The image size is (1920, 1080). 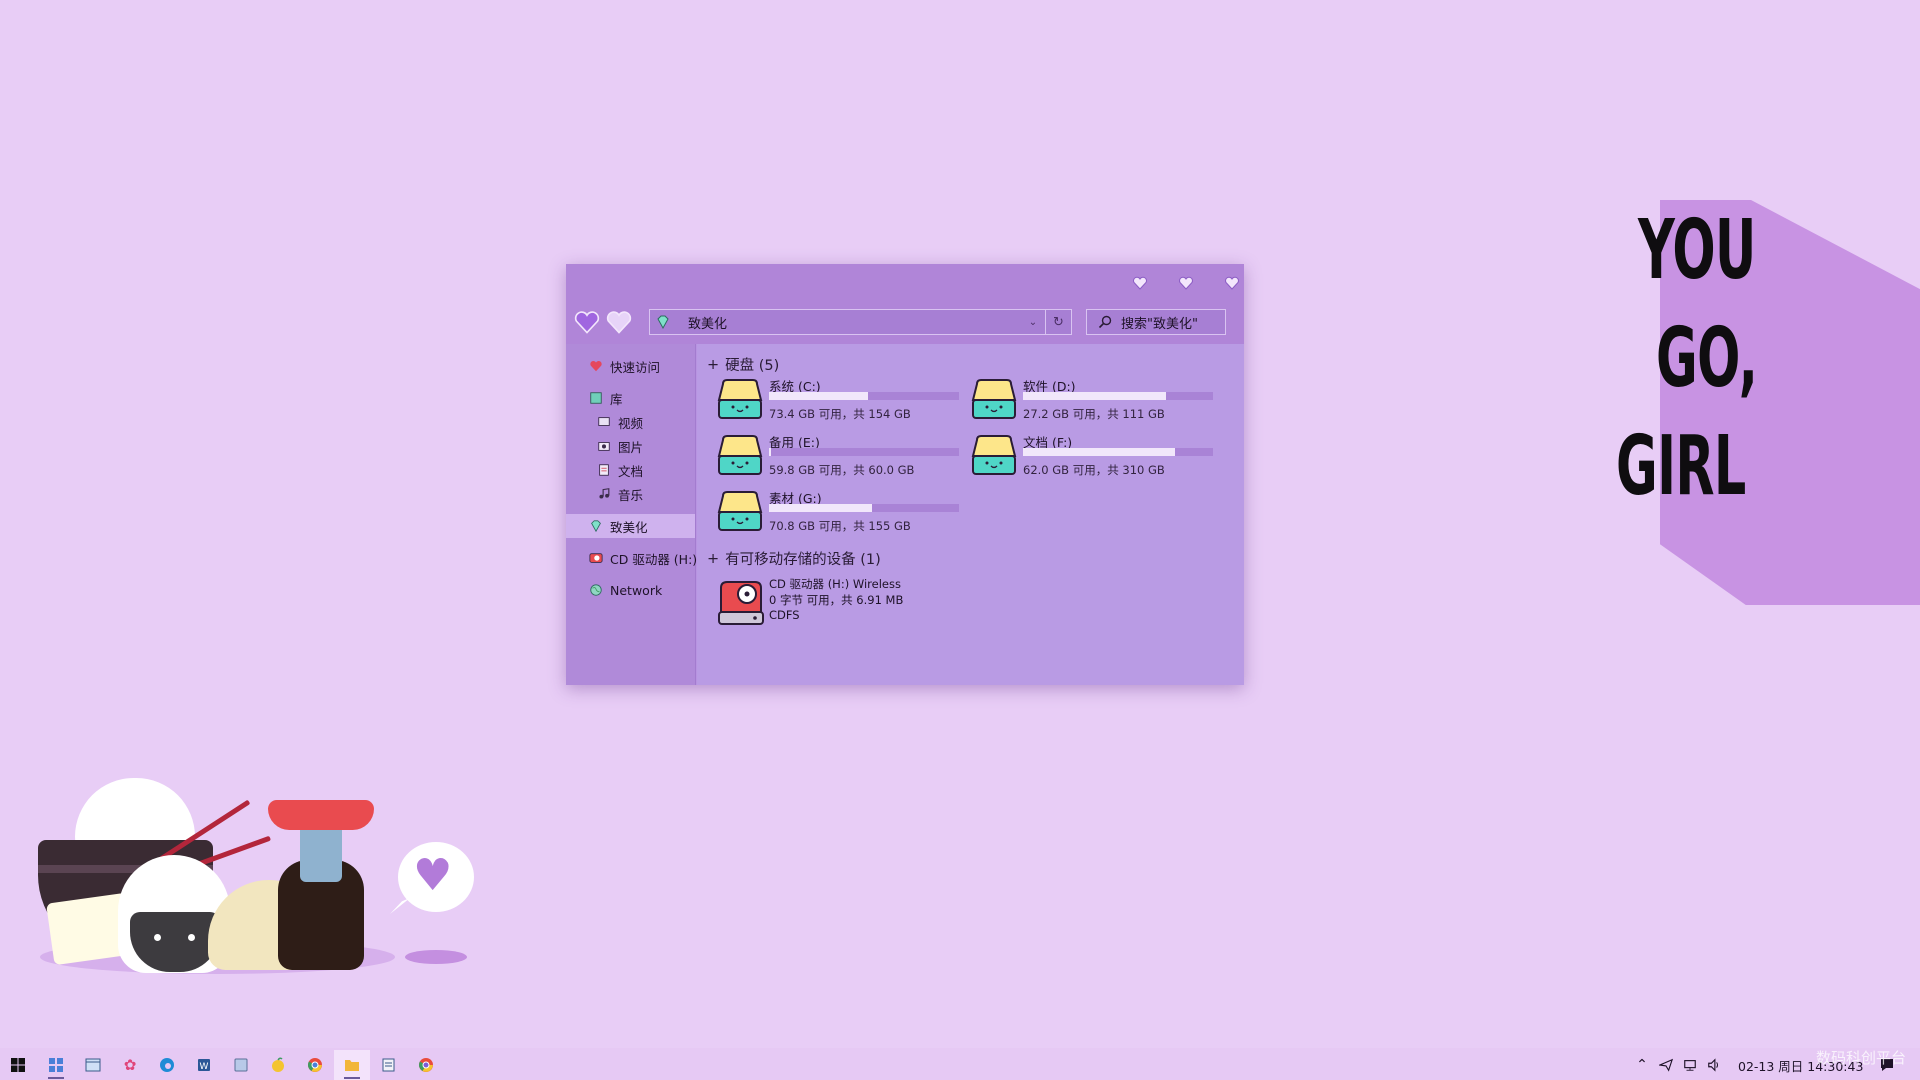 What do you see at coordinates (587, 322) in the screenshot?
I see `back-button` at bounding box center [587, 322].